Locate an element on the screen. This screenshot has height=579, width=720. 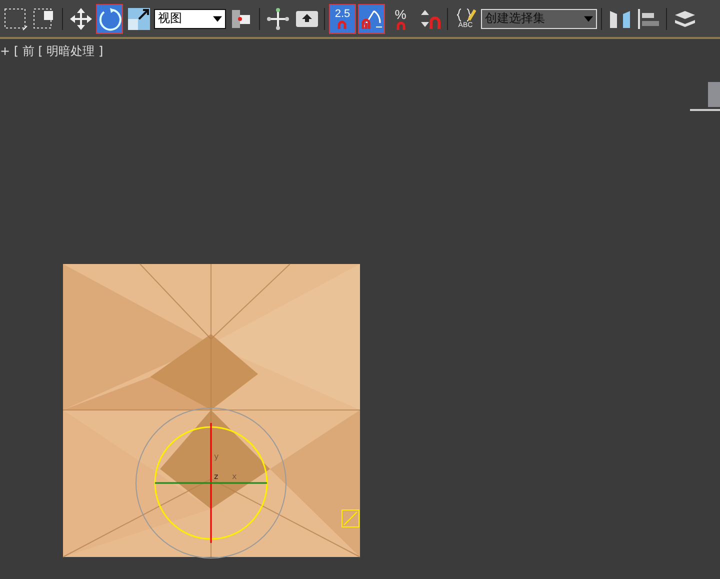
scale-icon is located at coordinates (138, 18).